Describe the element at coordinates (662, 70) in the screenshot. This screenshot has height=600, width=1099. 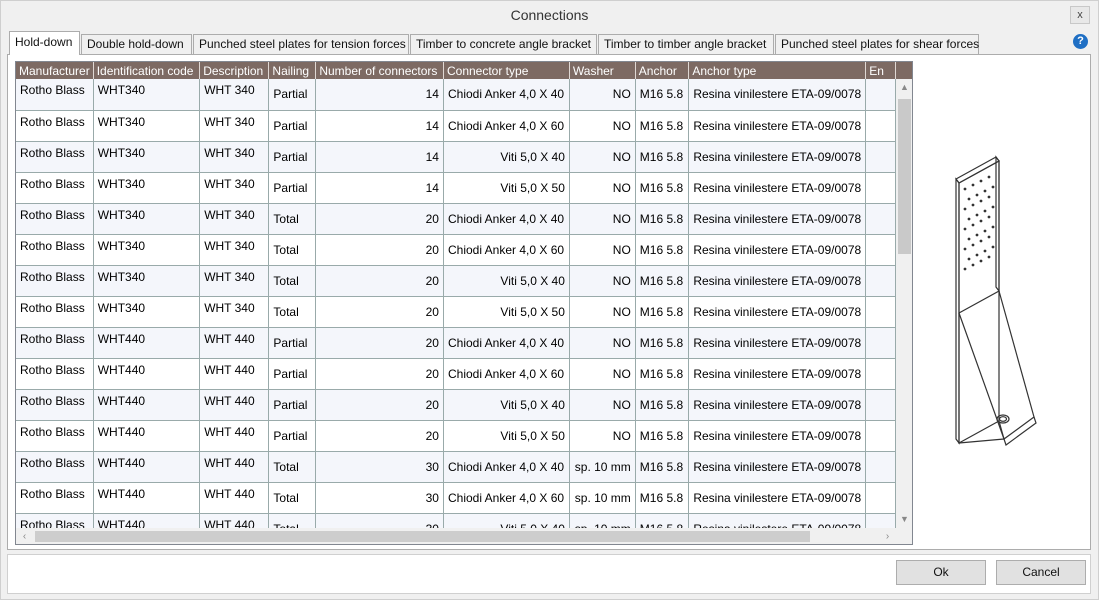
I see `column-header-anchor: Anchor` at that location.